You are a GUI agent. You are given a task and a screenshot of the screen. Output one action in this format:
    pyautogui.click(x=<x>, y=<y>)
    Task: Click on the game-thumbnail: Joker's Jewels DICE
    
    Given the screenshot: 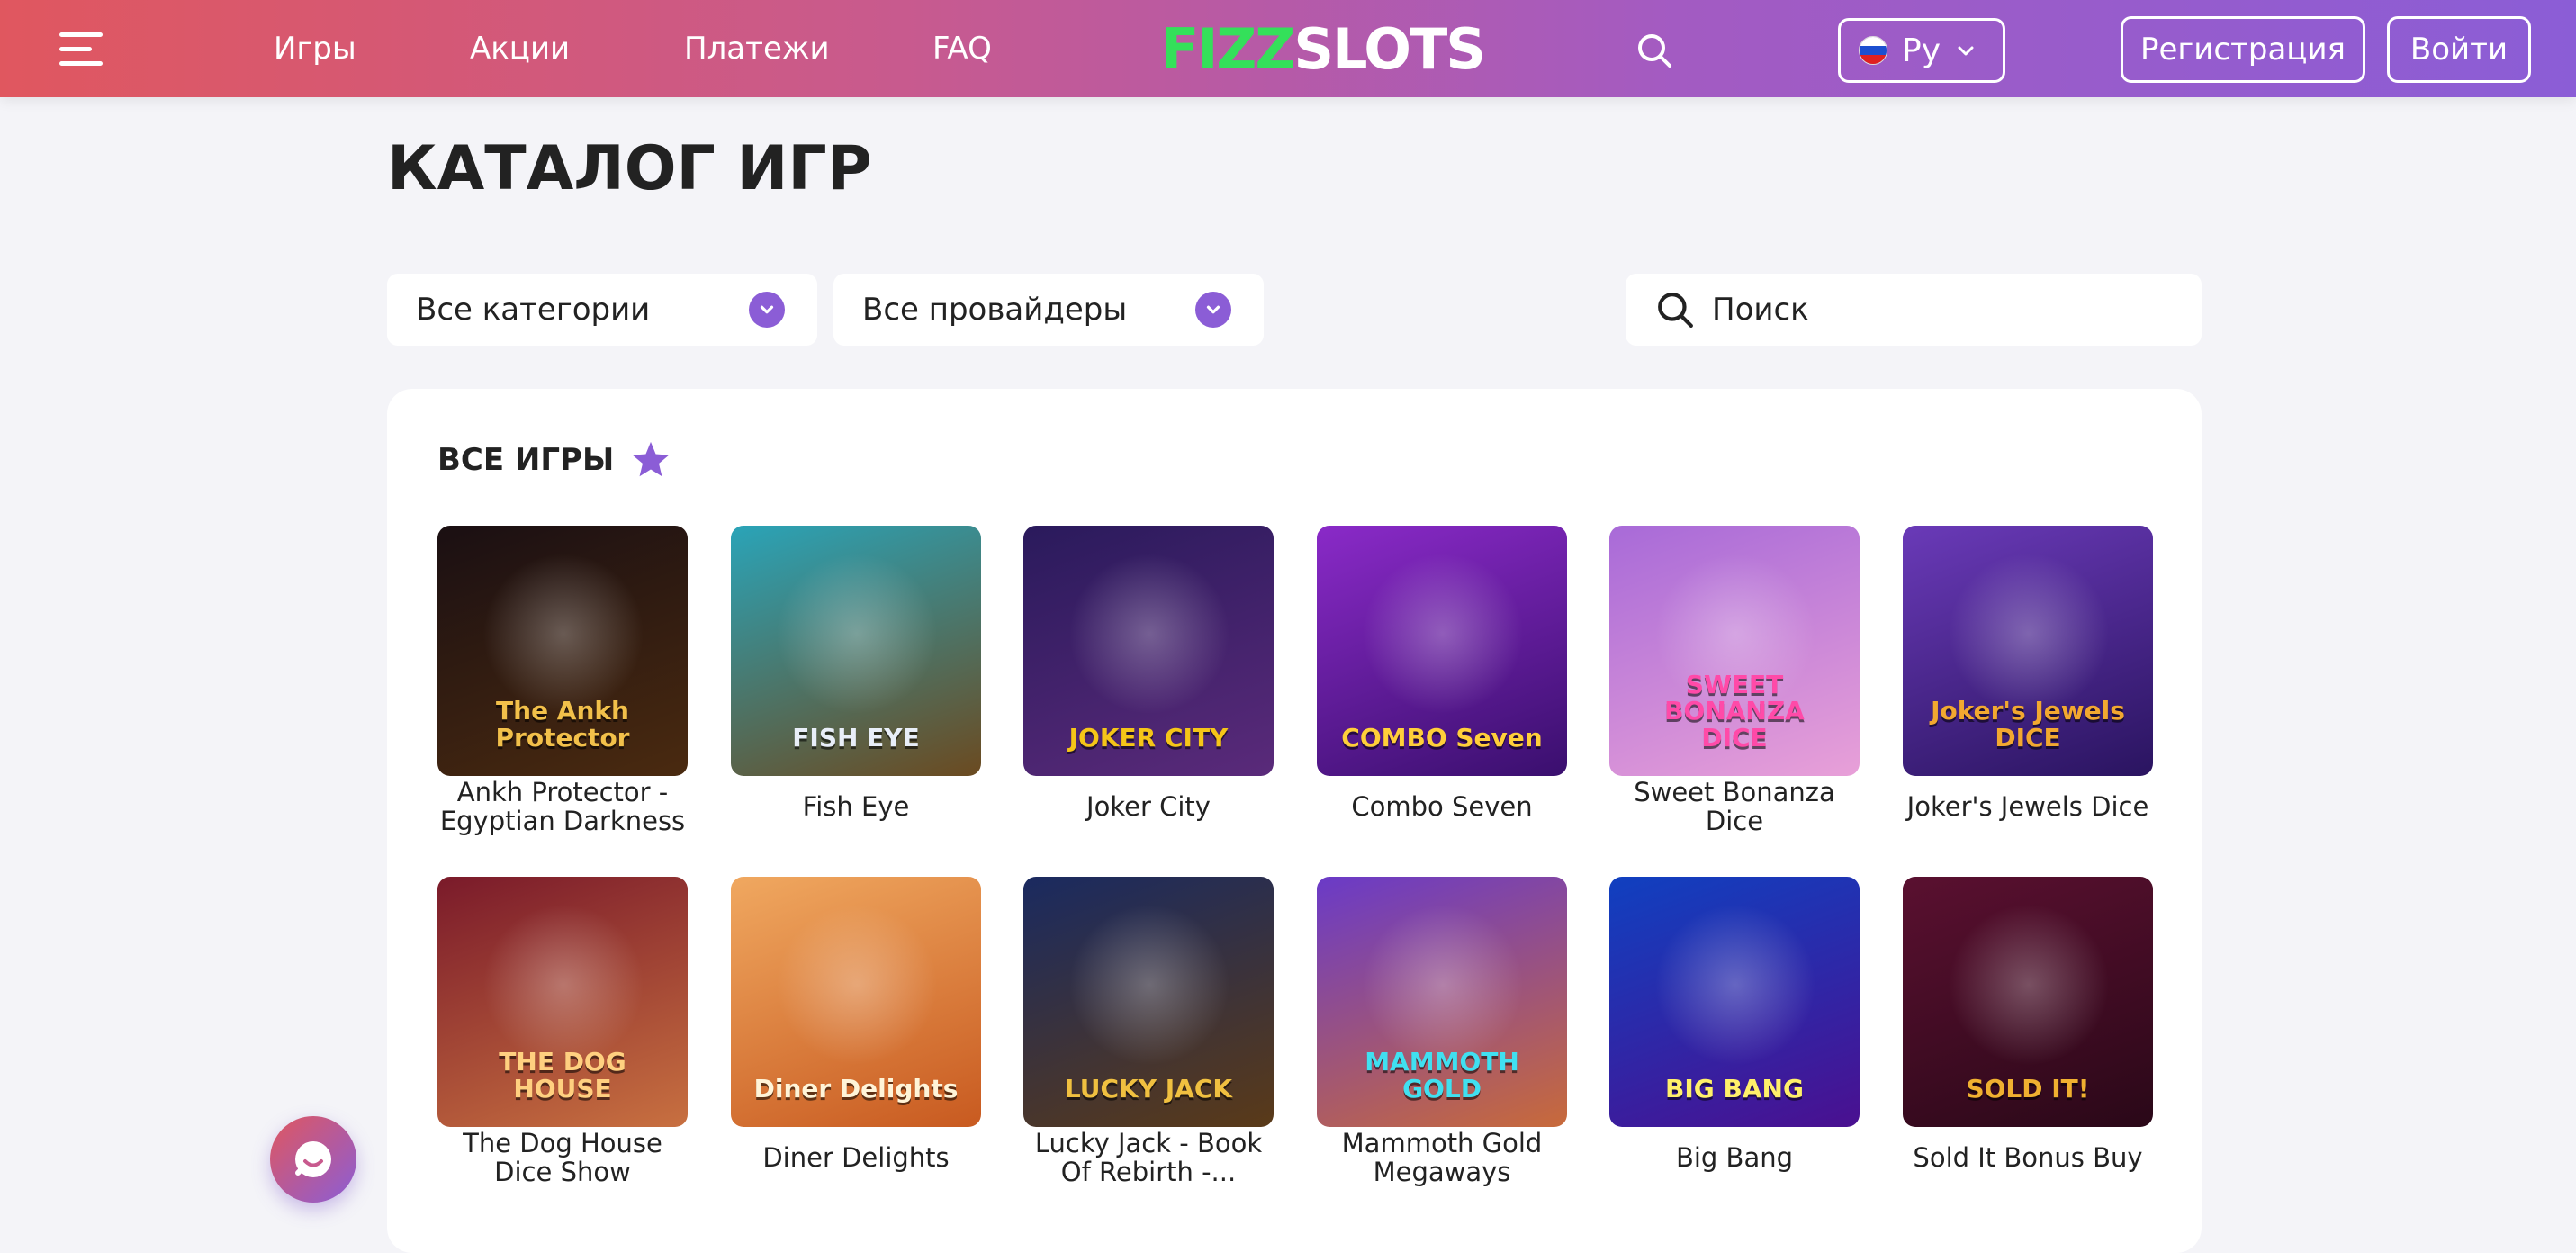 What is the action you would take?
    pyautogui.click(x=2028, y=651)
    